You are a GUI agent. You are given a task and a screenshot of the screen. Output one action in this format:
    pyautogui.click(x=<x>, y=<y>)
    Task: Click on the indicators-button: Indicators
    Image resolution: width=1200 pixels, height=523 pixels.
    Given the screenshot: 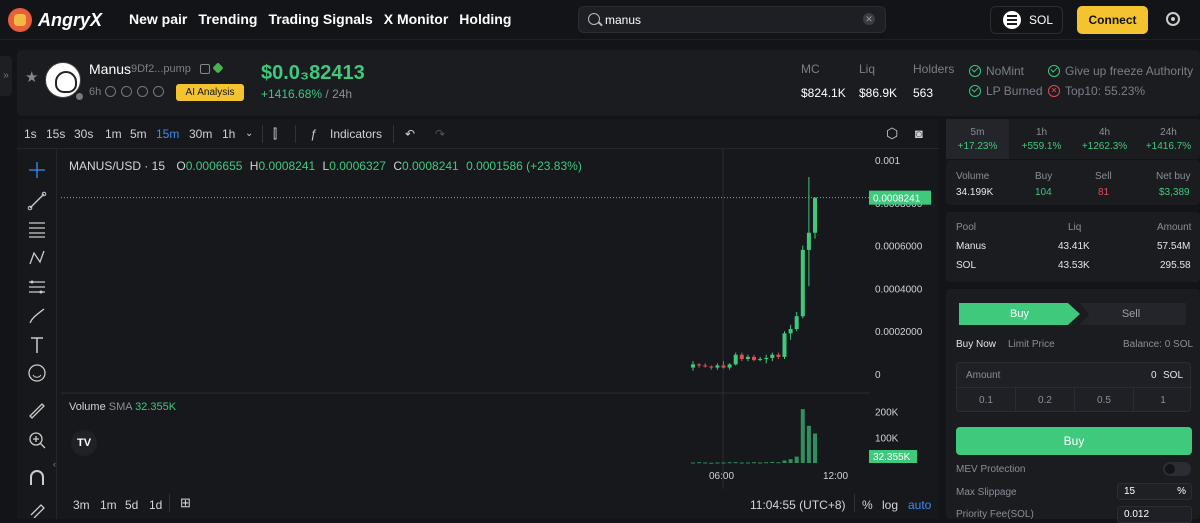 What is the action you would take?
    pyautogui.click(x=356, y=134)
    